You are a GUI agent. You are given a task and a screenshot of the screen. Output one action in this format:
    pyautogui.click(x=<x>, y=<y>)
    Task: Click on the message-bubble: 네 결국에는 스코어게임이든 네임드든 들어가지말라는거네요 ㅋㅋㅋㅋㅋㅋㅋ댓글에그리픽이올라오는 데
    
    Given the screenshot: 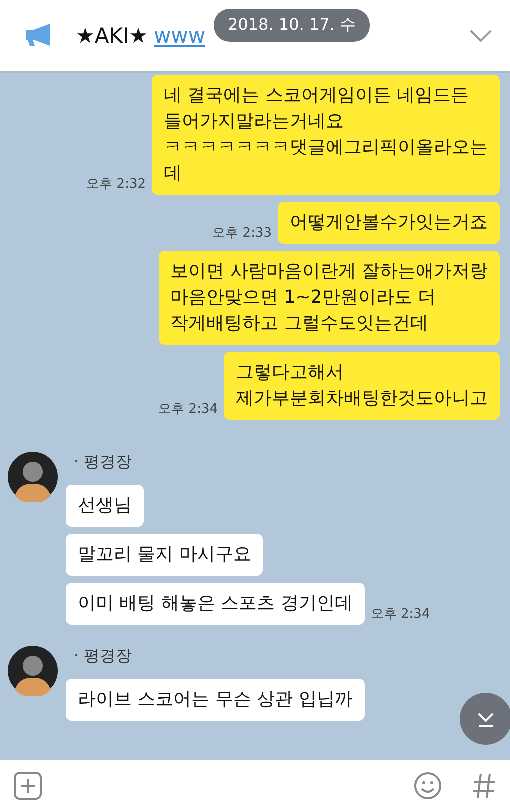 What is the action you would take?
    pyautogui.click(x=326, y=135)
    